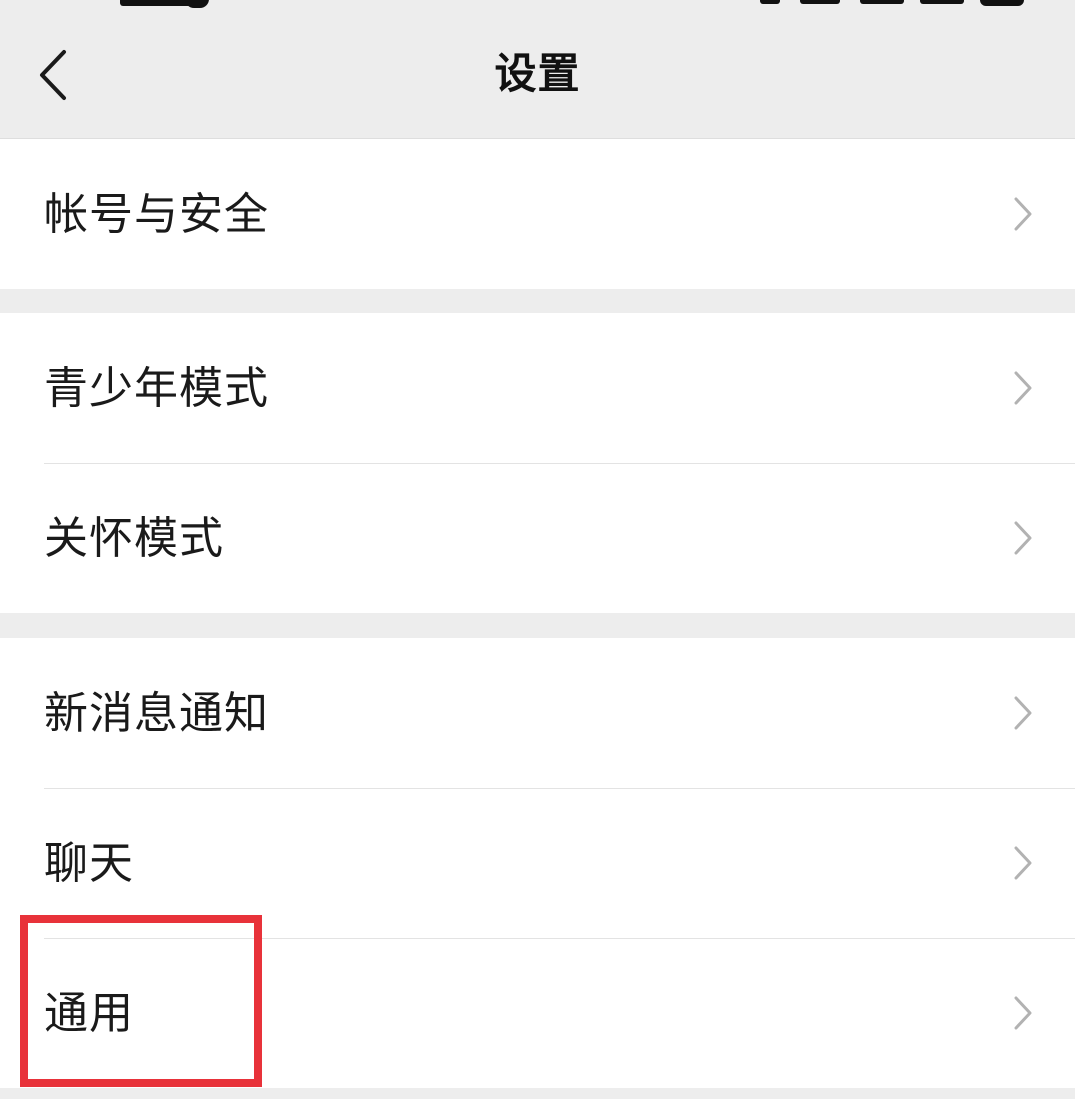  What do you see at coordinates (537, 538) in the screenshot?
I see `settings-item-care-mode: 关怀模式` at bounding box center [537, 538].